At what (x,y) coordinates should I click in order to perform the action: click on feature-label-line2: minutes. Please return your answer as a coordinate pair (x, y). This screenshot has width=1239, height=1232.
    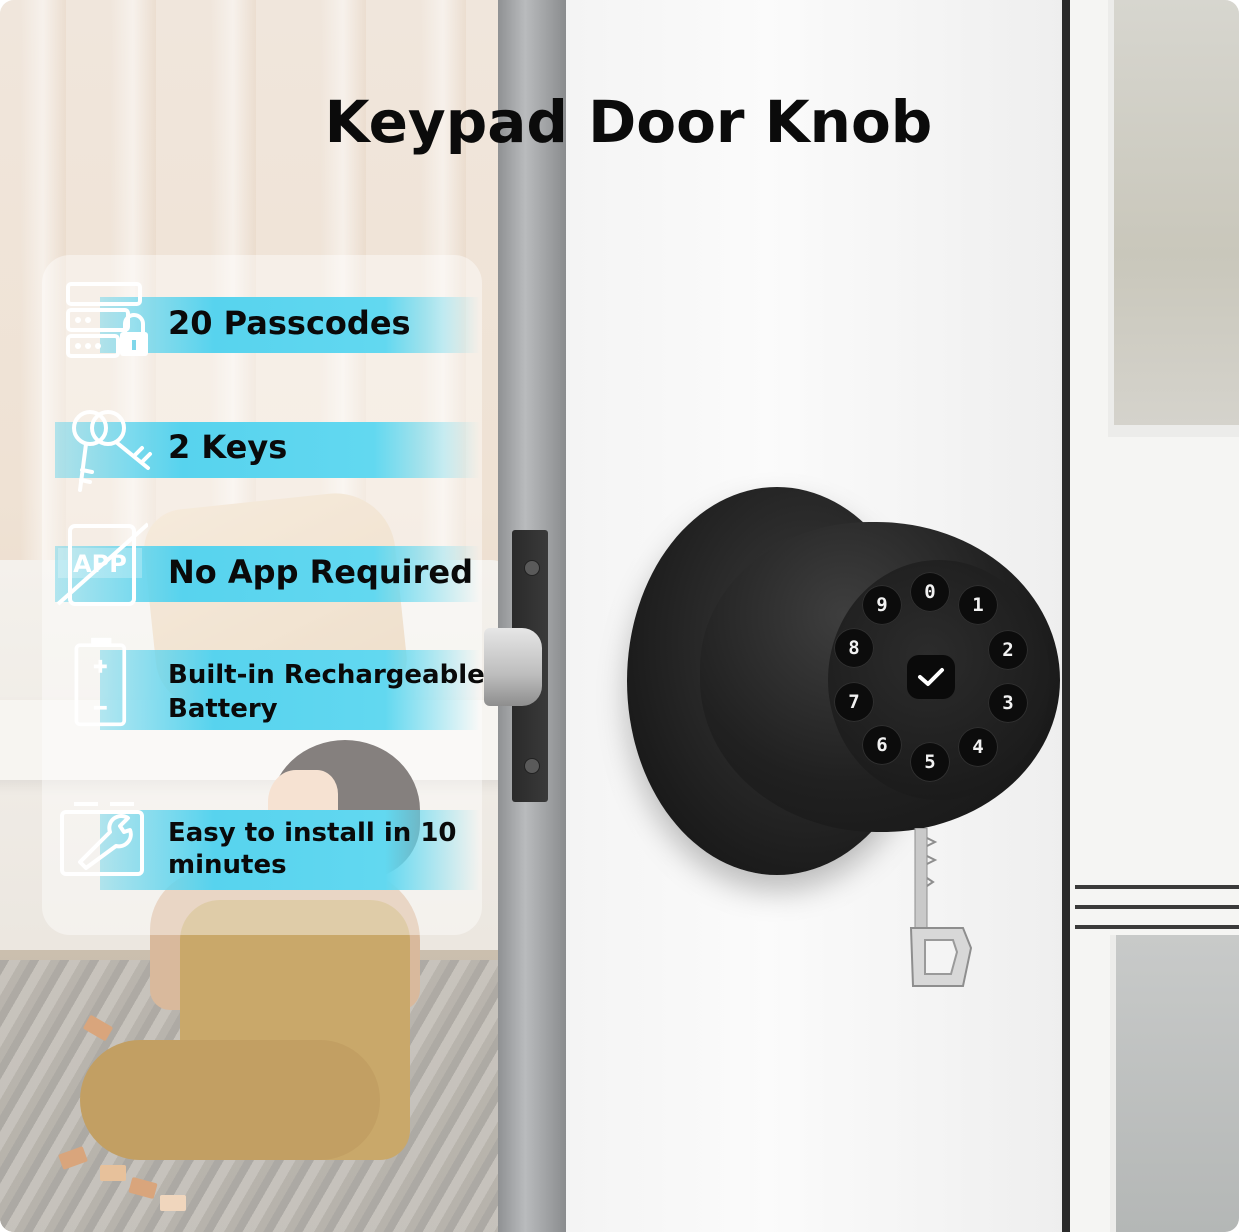
    Looking at the image, I should click on (227, 865).